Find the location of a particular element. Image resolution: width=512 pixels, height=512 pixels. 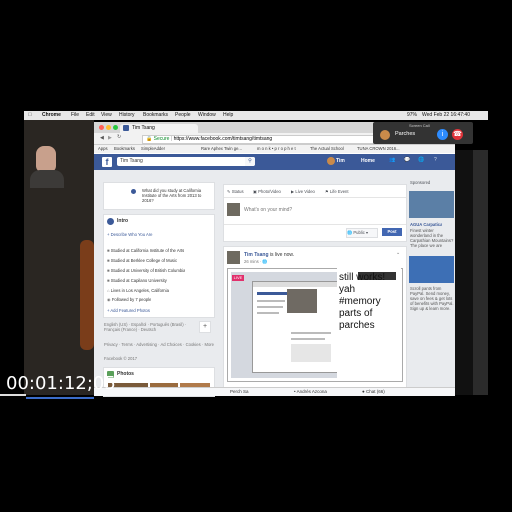

post-author-avatar is located at coordinates (233, 257).